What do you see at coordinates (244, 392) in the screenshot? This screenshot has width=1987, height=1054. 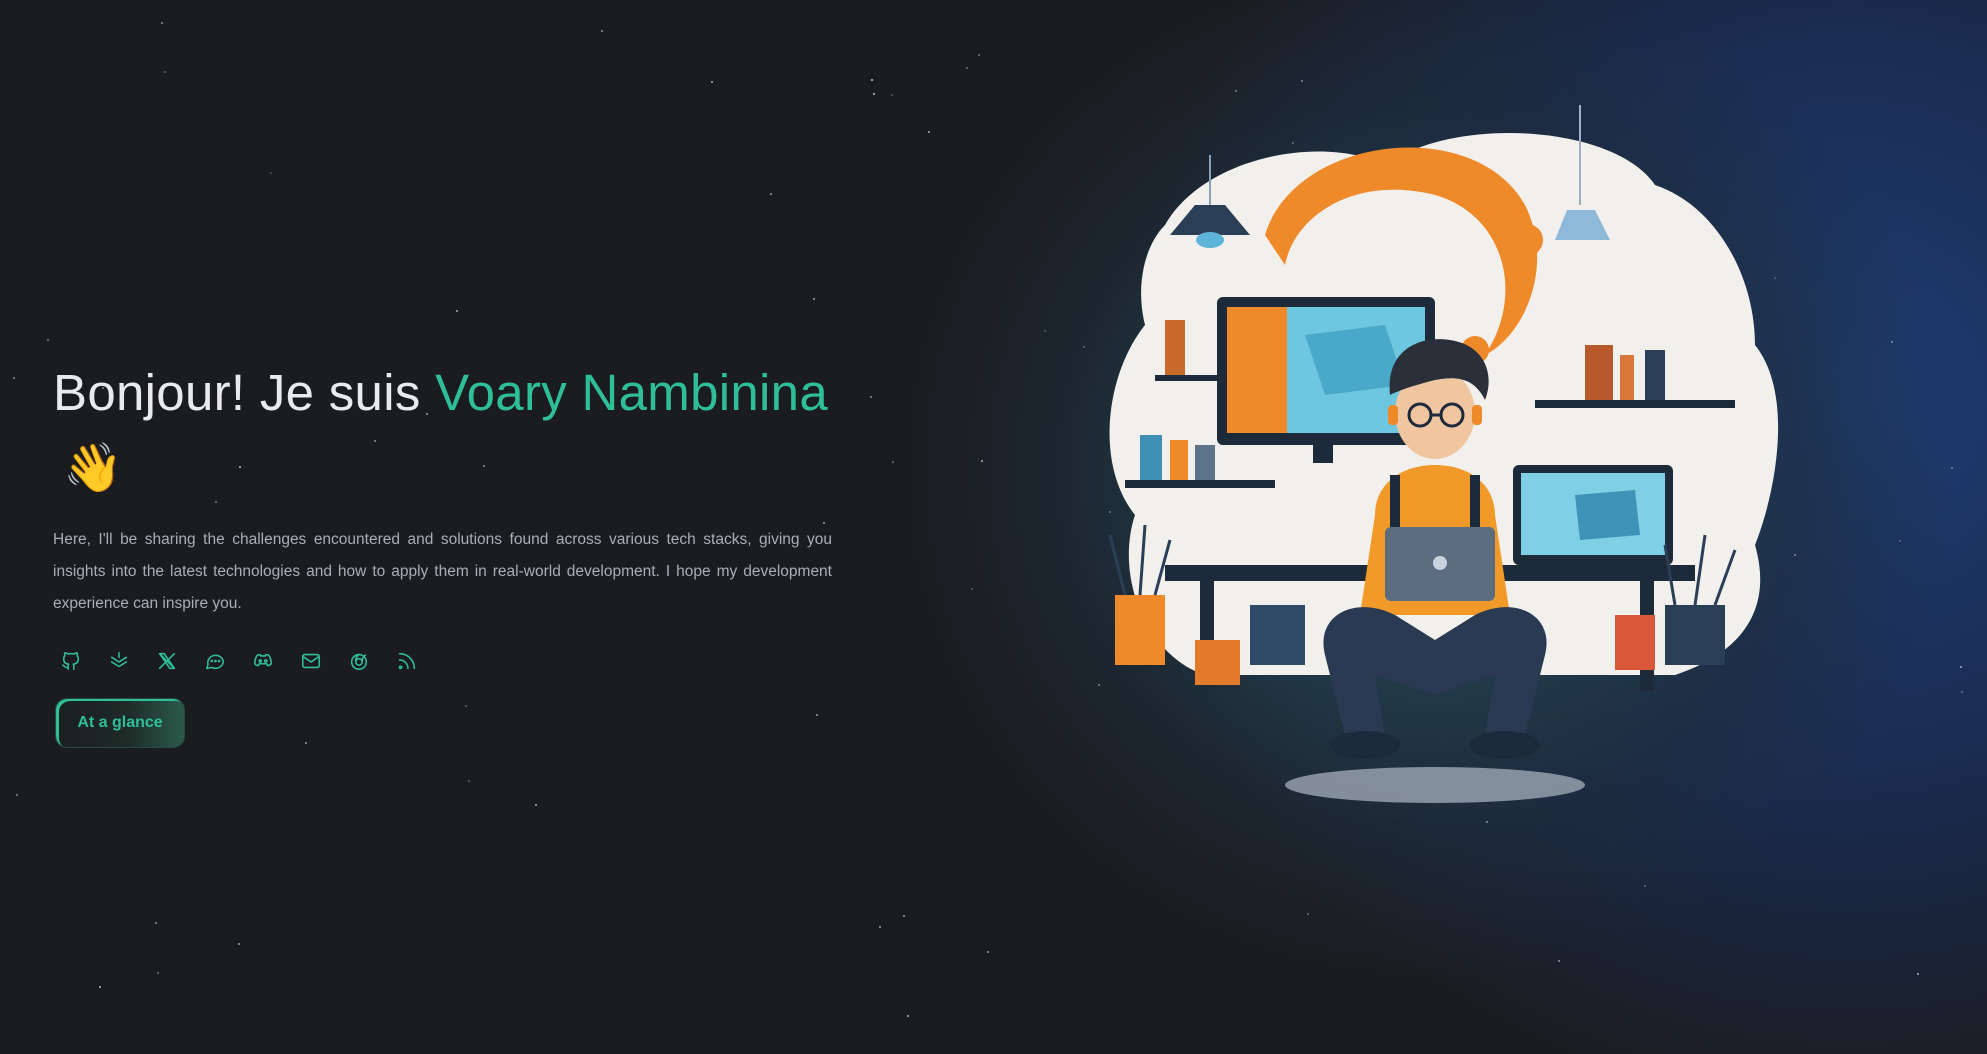 I see `hero-greeting: Bonjour! Je suis` at bounding box center [244, 392].